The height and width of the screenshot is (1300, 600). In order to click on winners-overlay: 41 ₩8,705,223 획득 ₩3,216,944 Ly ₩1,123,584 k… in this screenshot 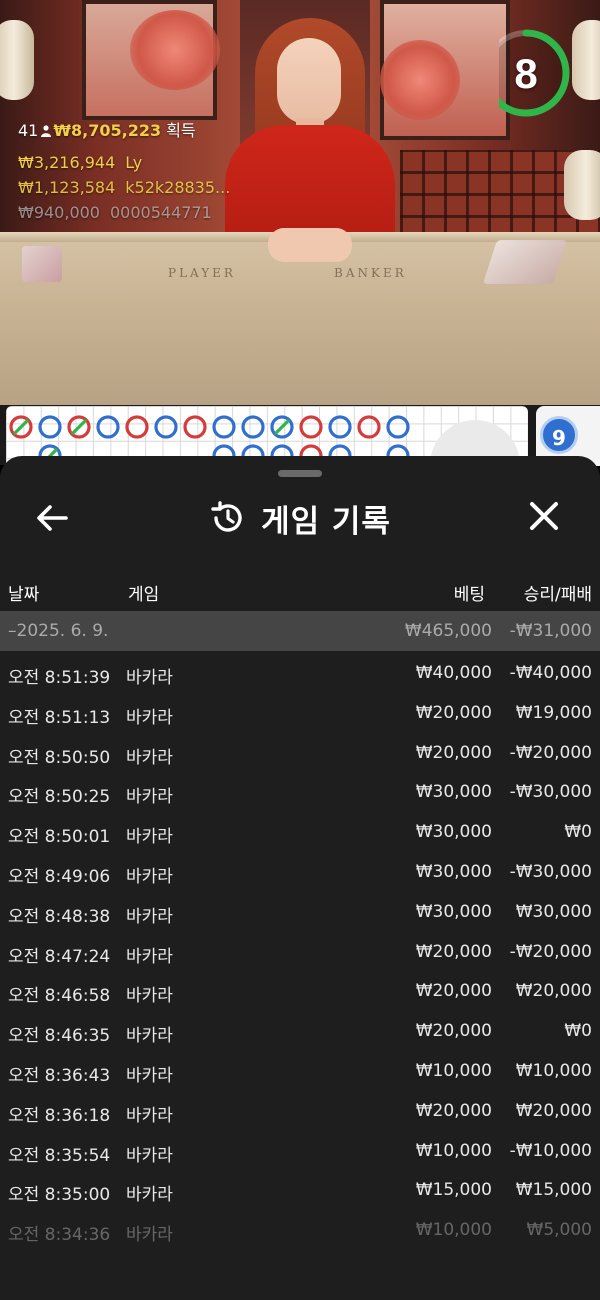, I will do `click(158, 171)`.